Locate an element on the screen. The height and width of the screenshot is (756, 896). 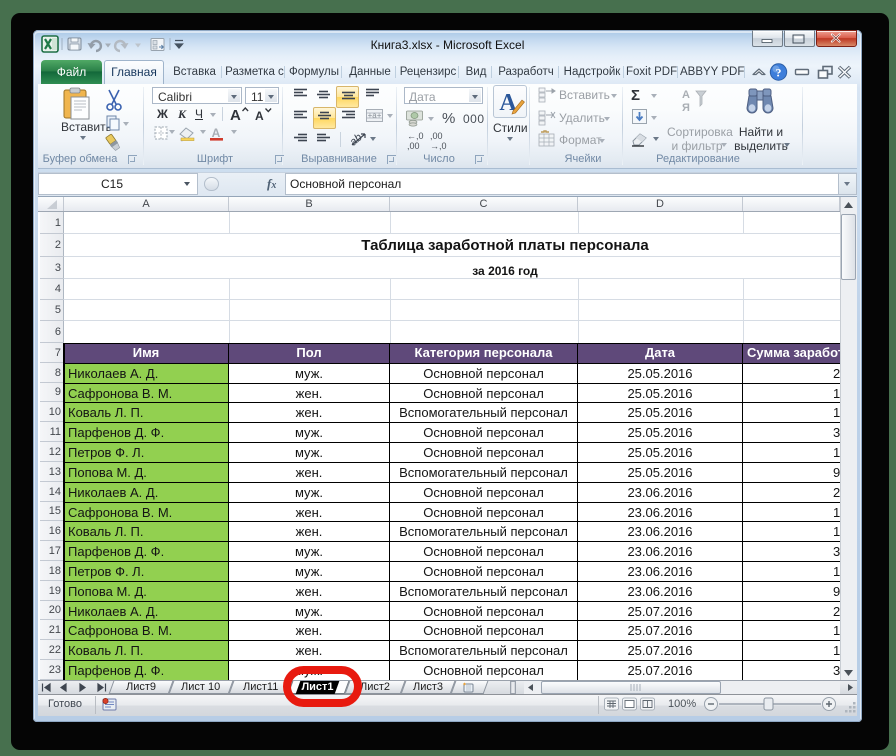
svg-text: Я is located at coordinates (686, 108).